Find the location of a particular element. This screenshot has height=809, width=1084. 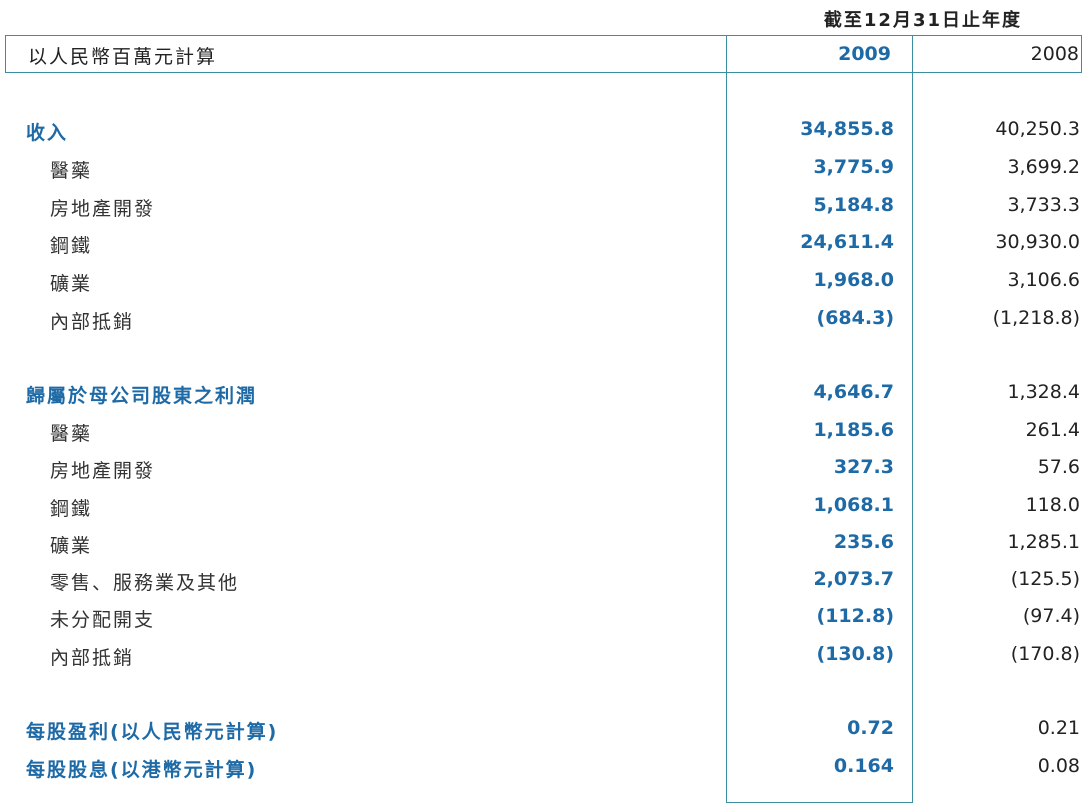

row-value-2009: 0.72 is located at coordinates (870, 728).